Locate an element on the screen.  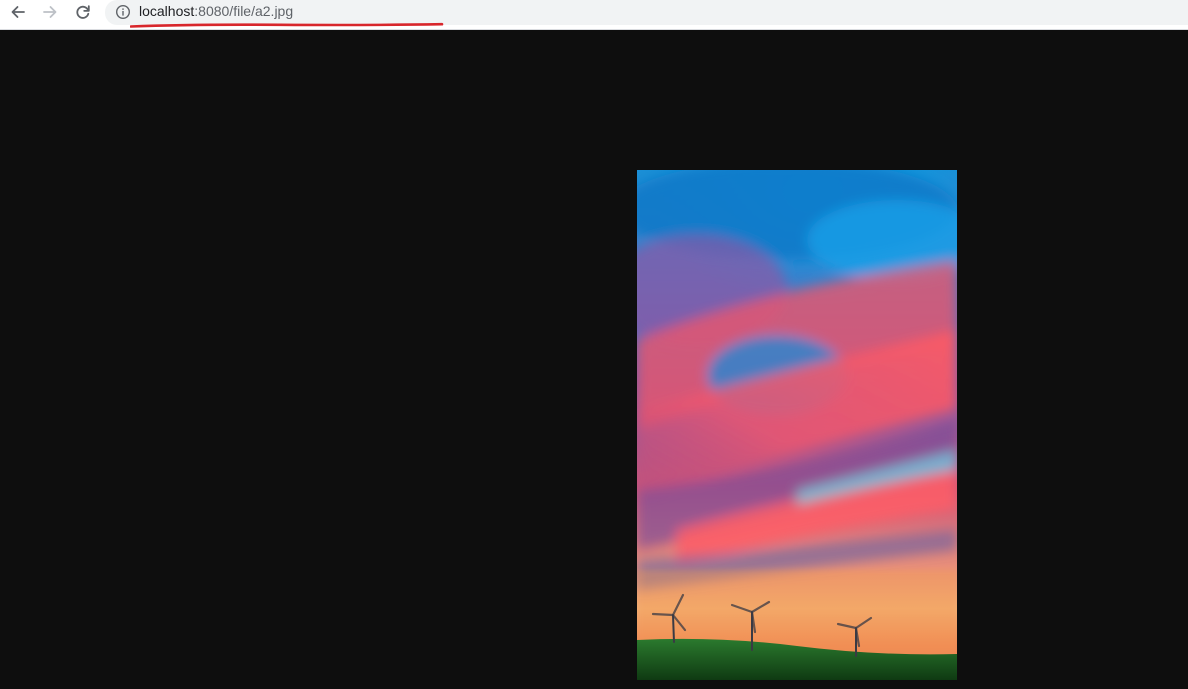
reload-icon is located at coordinates (83, 12).